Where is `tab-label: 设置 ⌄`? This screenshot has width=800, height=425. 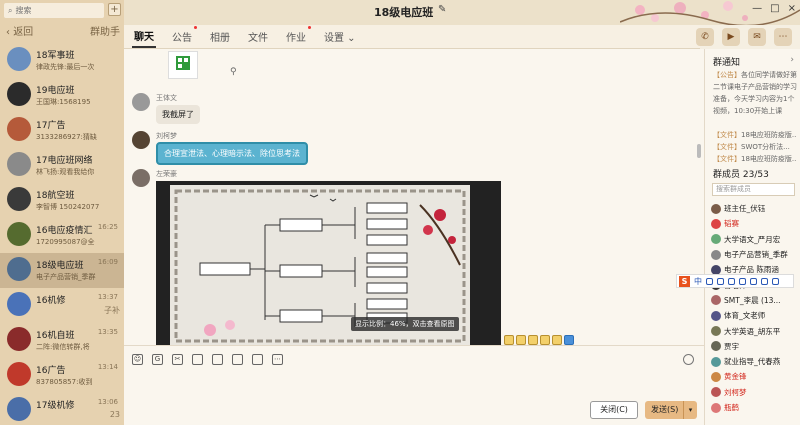
tab-label: 设置 ⌄ is located at coordinates (340, 38).